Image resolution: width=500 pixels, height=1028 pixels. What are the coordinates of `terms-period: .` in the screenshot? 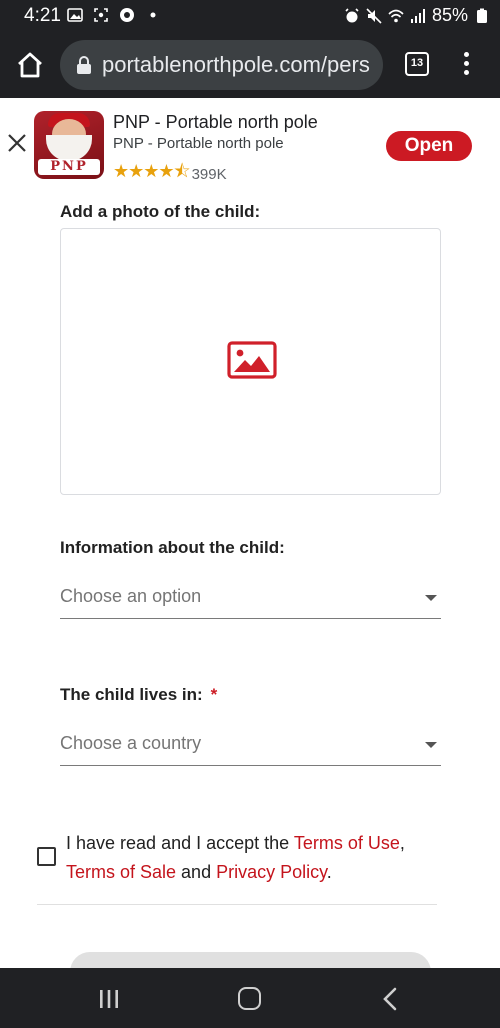 It's located at (329, 872).